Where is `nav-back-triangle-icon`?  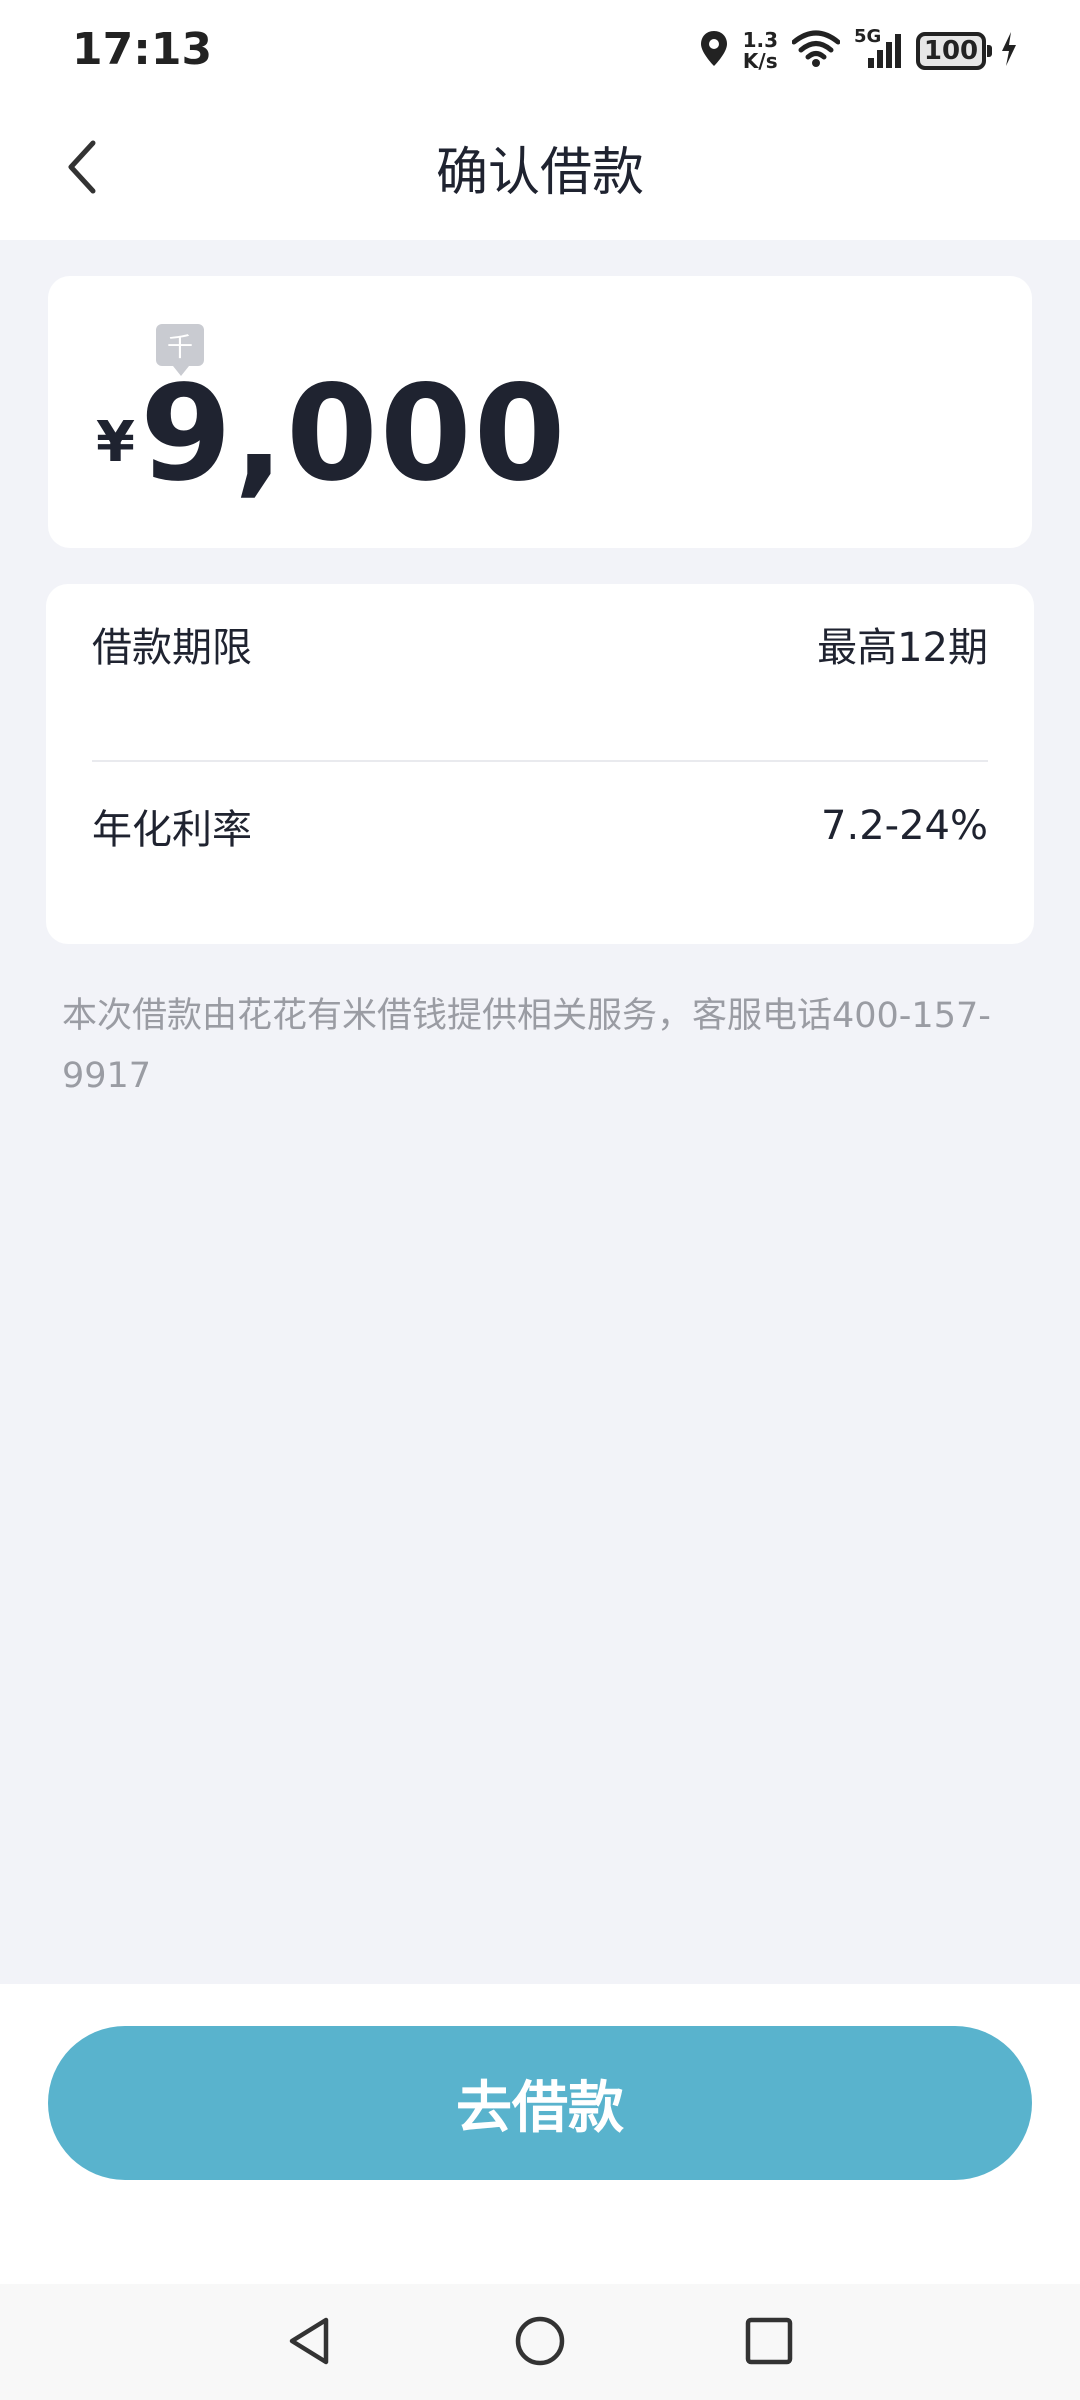
nav-back-triangle-icon is located at coordinates (309, 2343).